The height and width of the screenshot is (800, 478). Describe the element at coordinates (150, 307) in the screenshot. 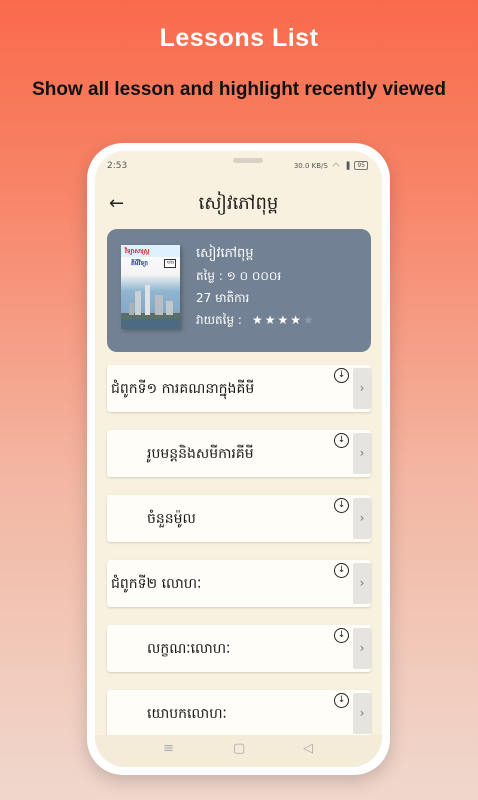

I see `factory-illustration` at that location.